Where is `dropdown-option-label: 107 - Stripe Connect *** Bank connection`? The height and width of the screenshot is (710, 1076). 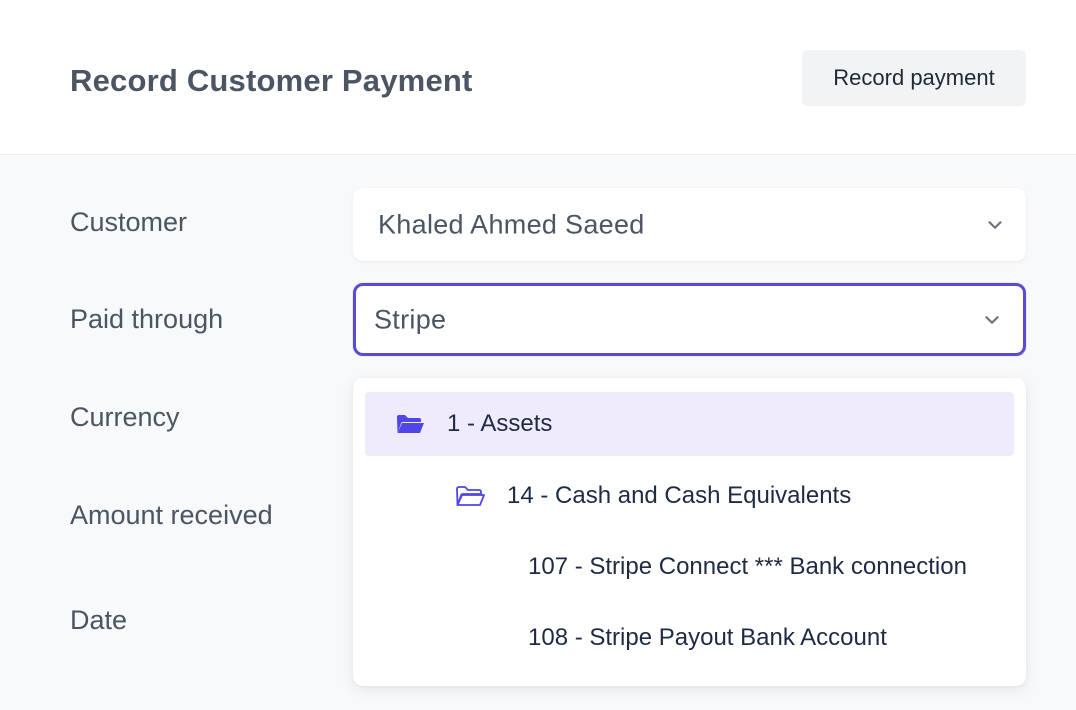
dropdown-option-label: 107 - Stripe Connect *** Bank connection is located at coordinates (747, 566).